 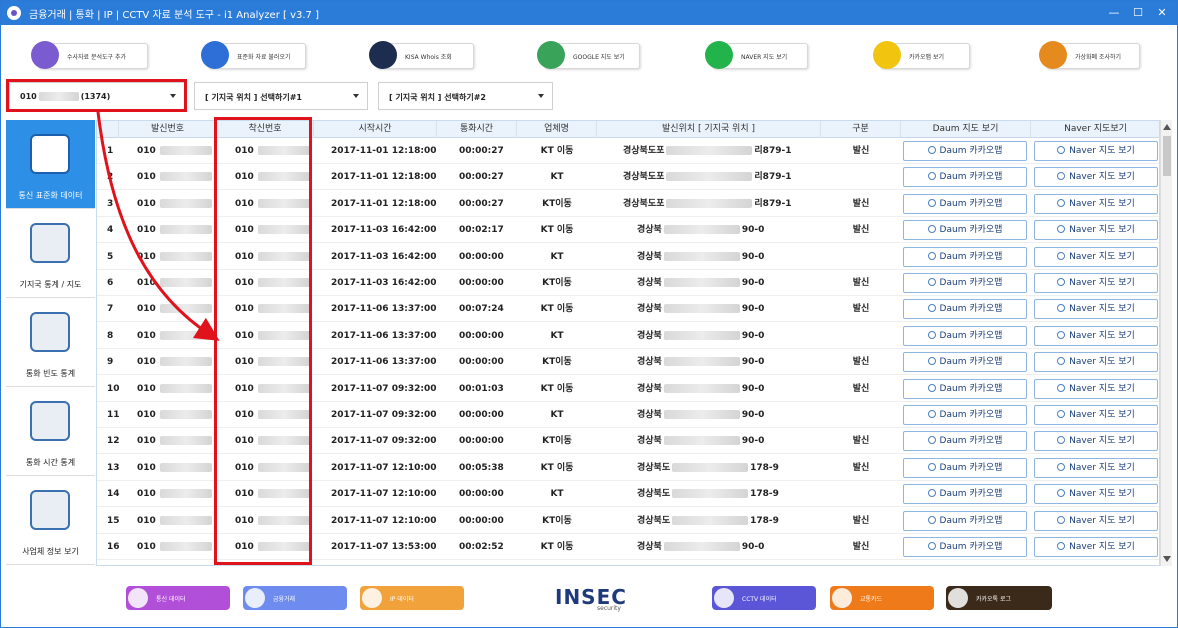 What do you see at coordinates (724, 598) in the screenshot?
I see `cctv-icon` at bounding box center [724, 598].